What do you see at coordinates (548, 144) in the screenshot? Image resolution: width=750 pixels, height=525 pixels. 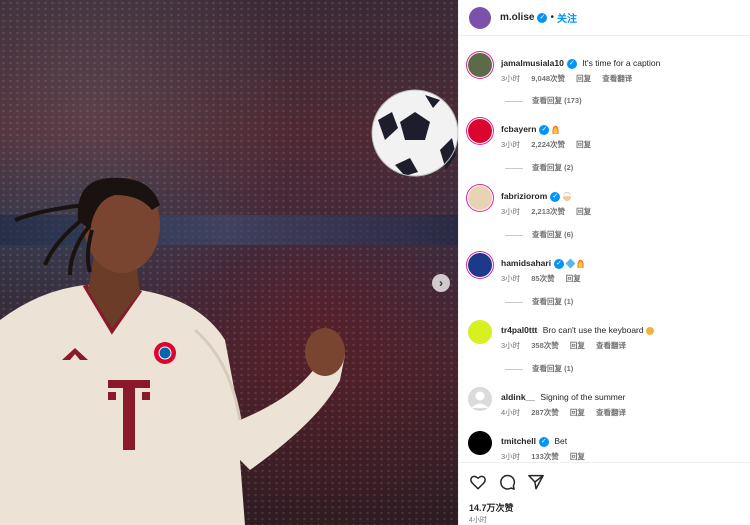 I see `comment-likes: 2,224次赞` at bounding box center [548, 144].